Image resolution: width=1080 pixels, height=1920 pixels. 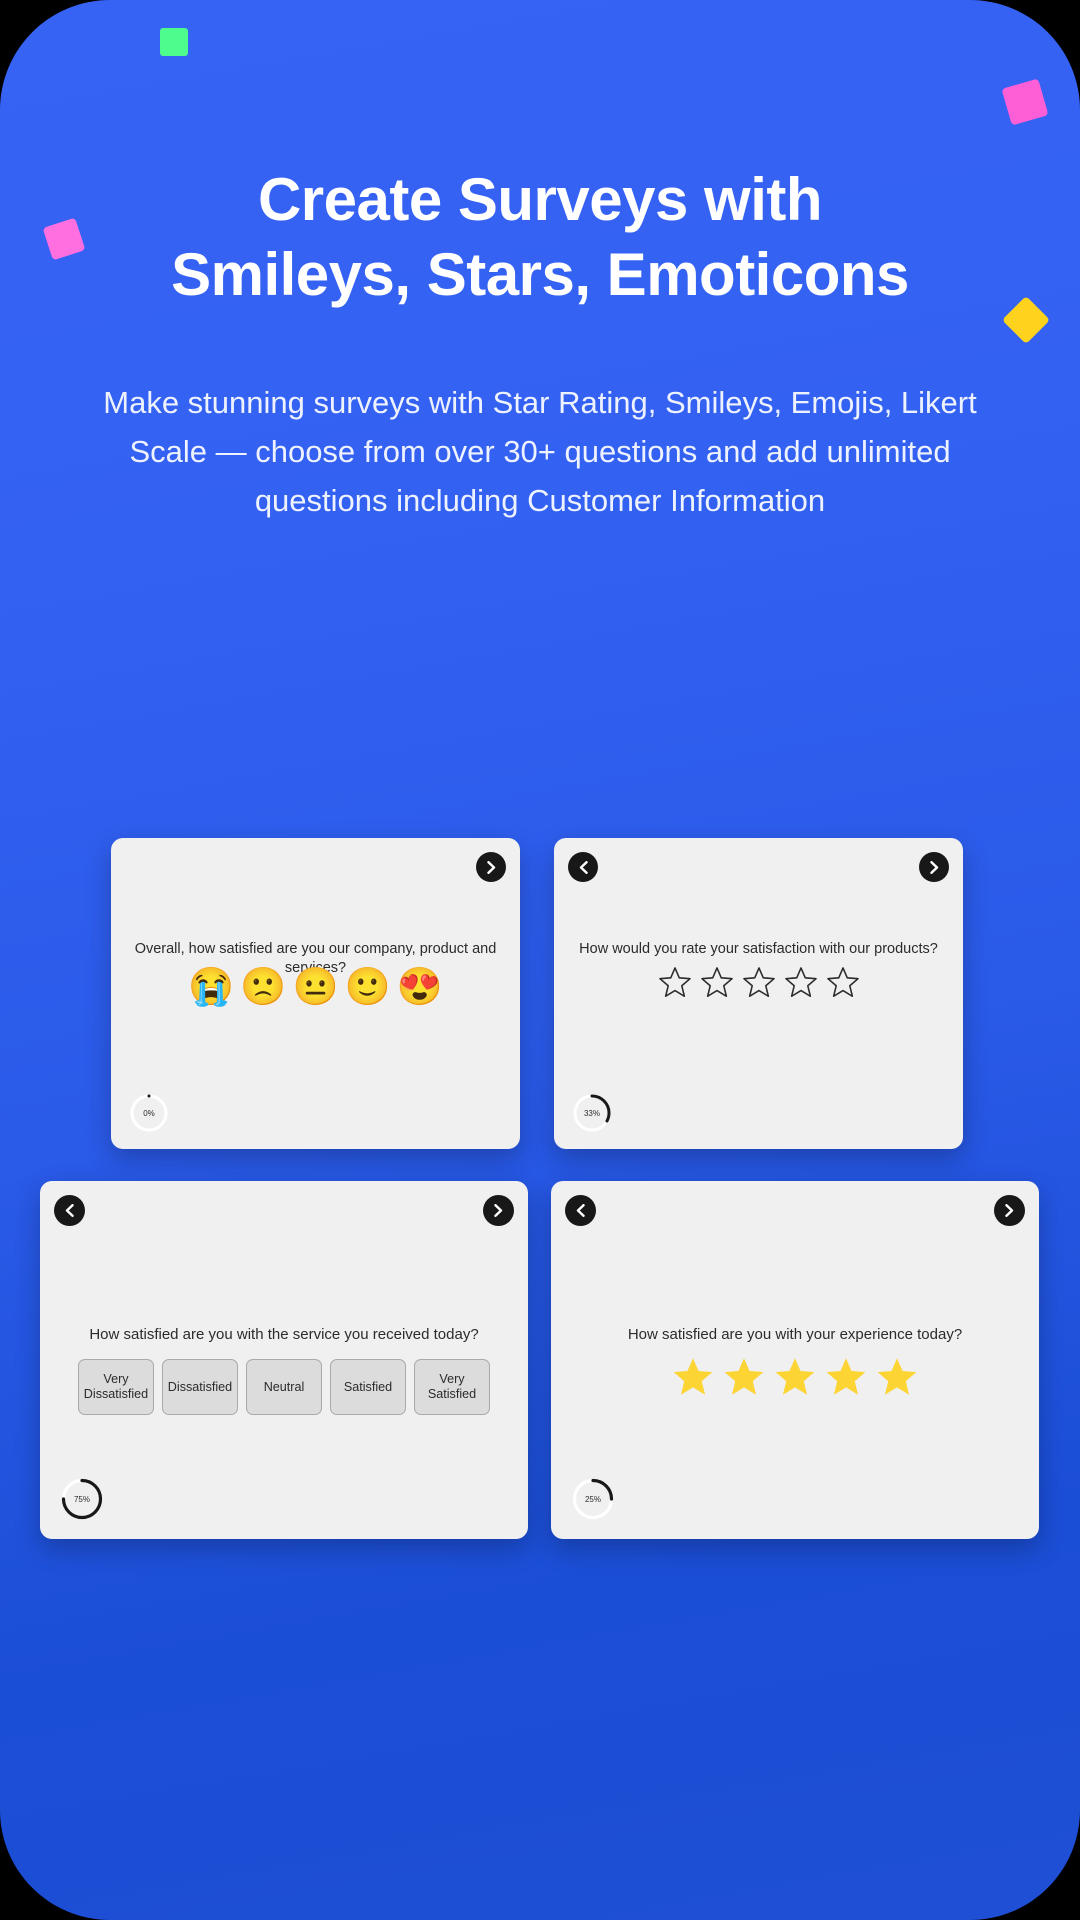 I want to click on progress-label: 75%, so click(x=81, y=1499).